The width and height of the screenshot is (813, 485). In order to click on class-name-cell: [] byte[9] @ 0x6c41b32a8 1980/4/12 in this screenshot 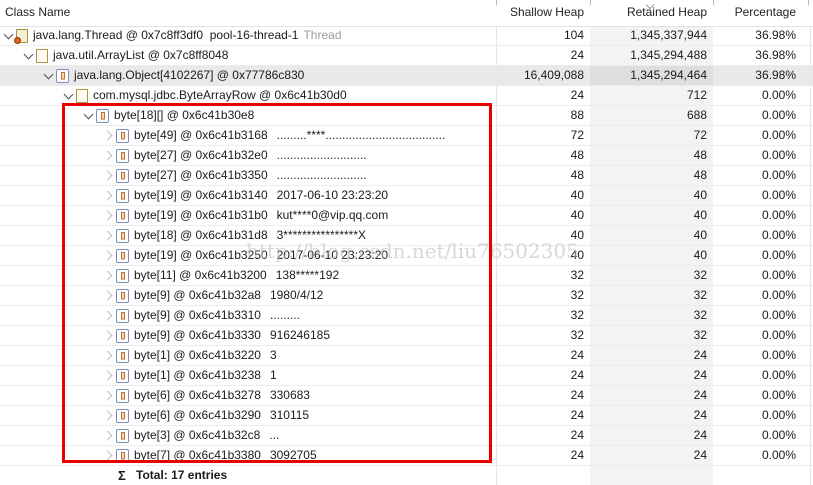, I will do `click(248, 295)`.